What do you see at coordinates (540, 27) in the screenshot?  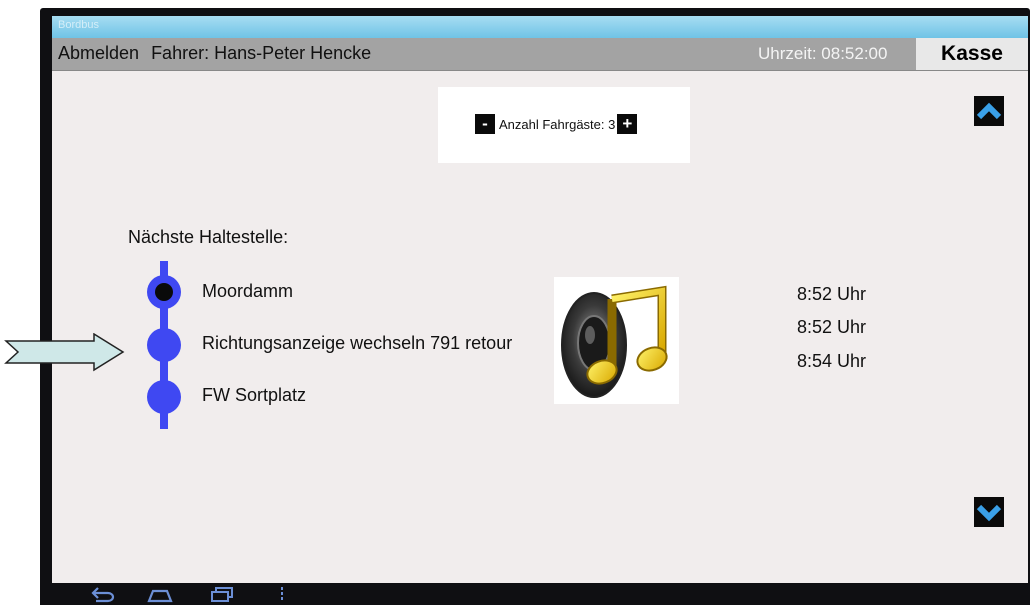 I see `app-title-bar: Bordbus` at bounding box center [540, 27].